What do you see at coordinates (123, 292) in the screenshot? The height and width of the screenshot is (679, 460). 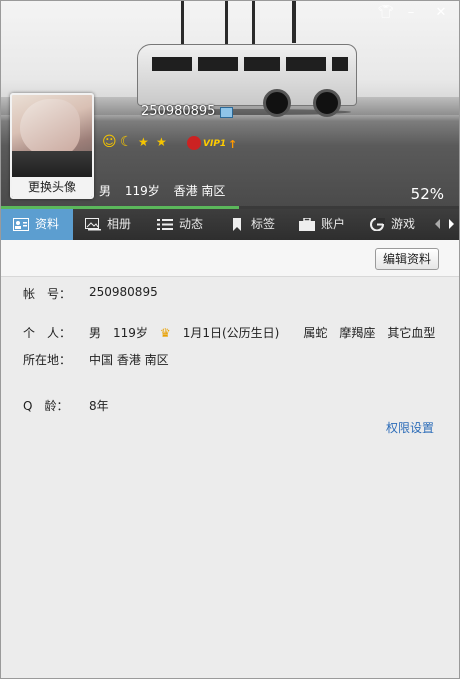 I see `account-value: 250980895` at bounding box center [123, 292].